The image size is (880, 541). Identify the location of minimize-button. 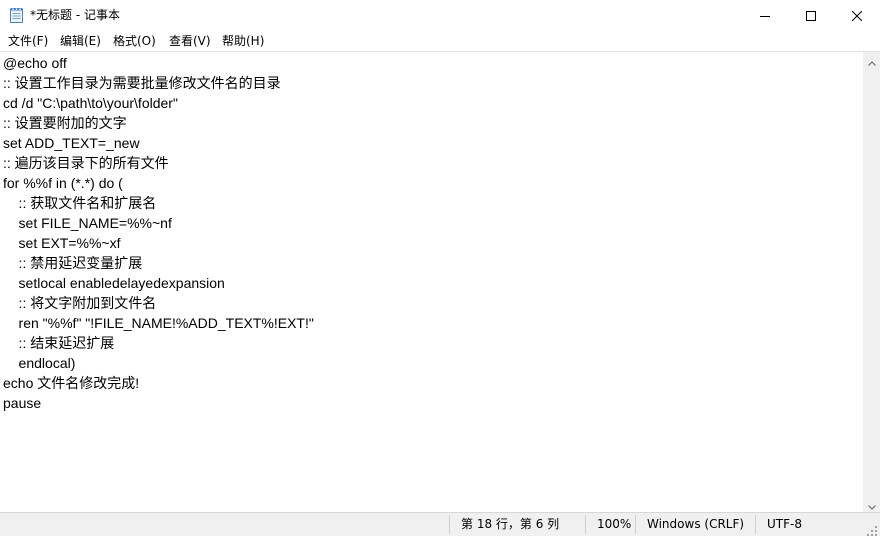
(765, 15).